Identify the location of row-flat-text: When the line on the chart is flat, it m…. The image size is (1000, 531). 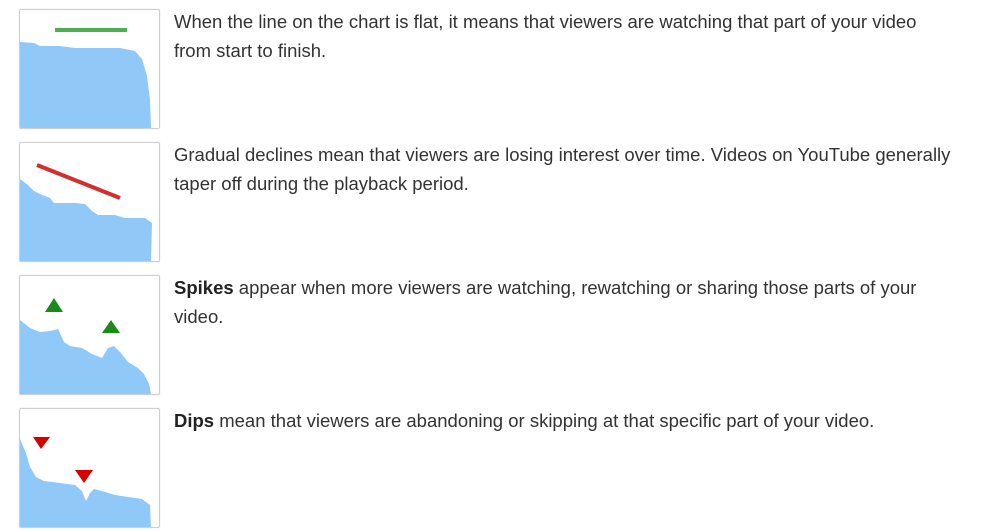
(545, 36).